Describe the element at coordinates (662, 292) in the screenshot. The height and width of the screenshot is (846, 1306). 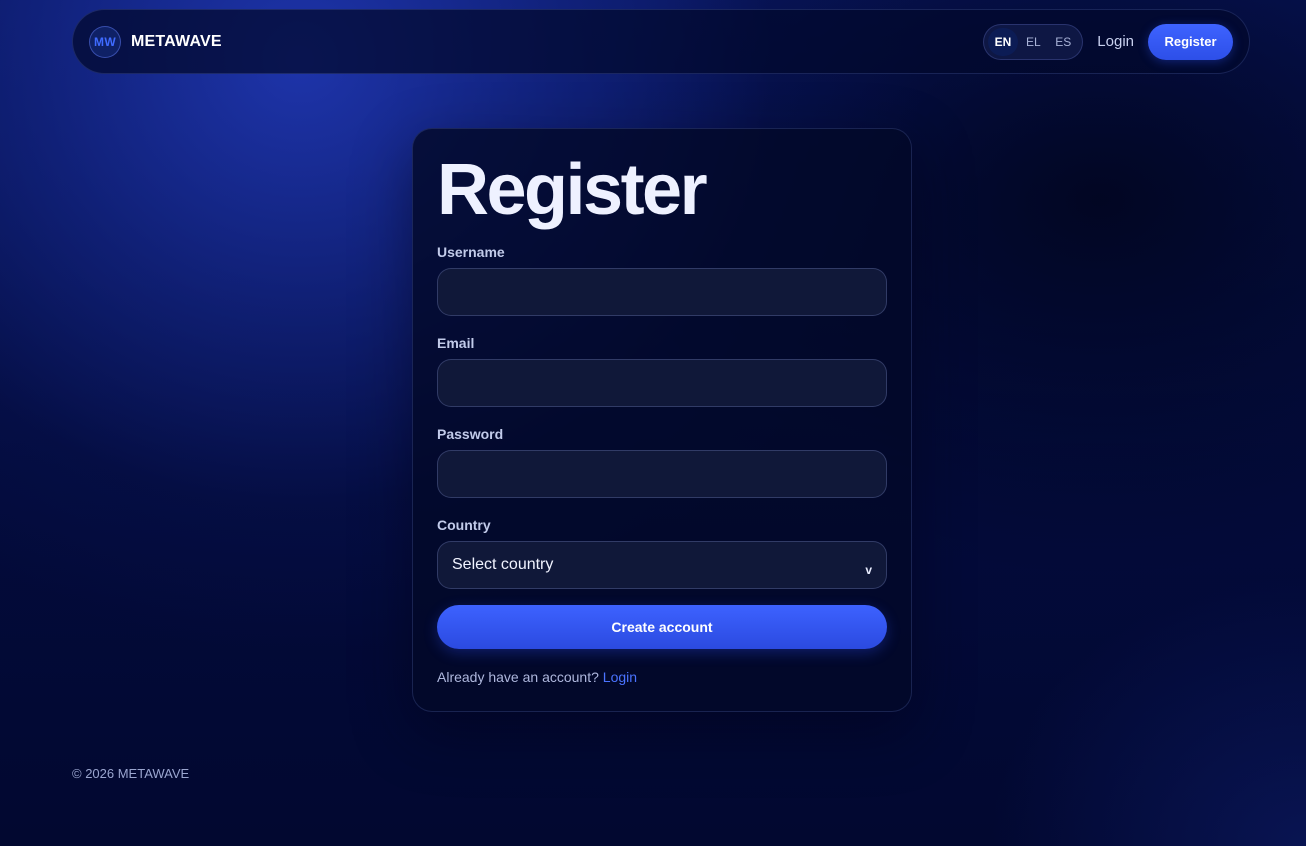
I see `username-field` at that location.